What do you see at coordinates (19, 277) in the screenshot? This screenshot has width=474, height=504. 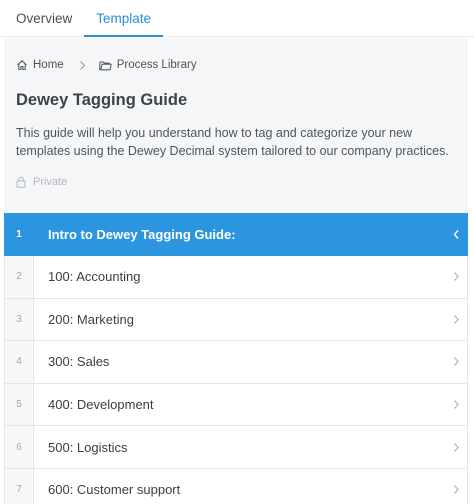 I see `step-number: 2` at bounding box center [19, 277].